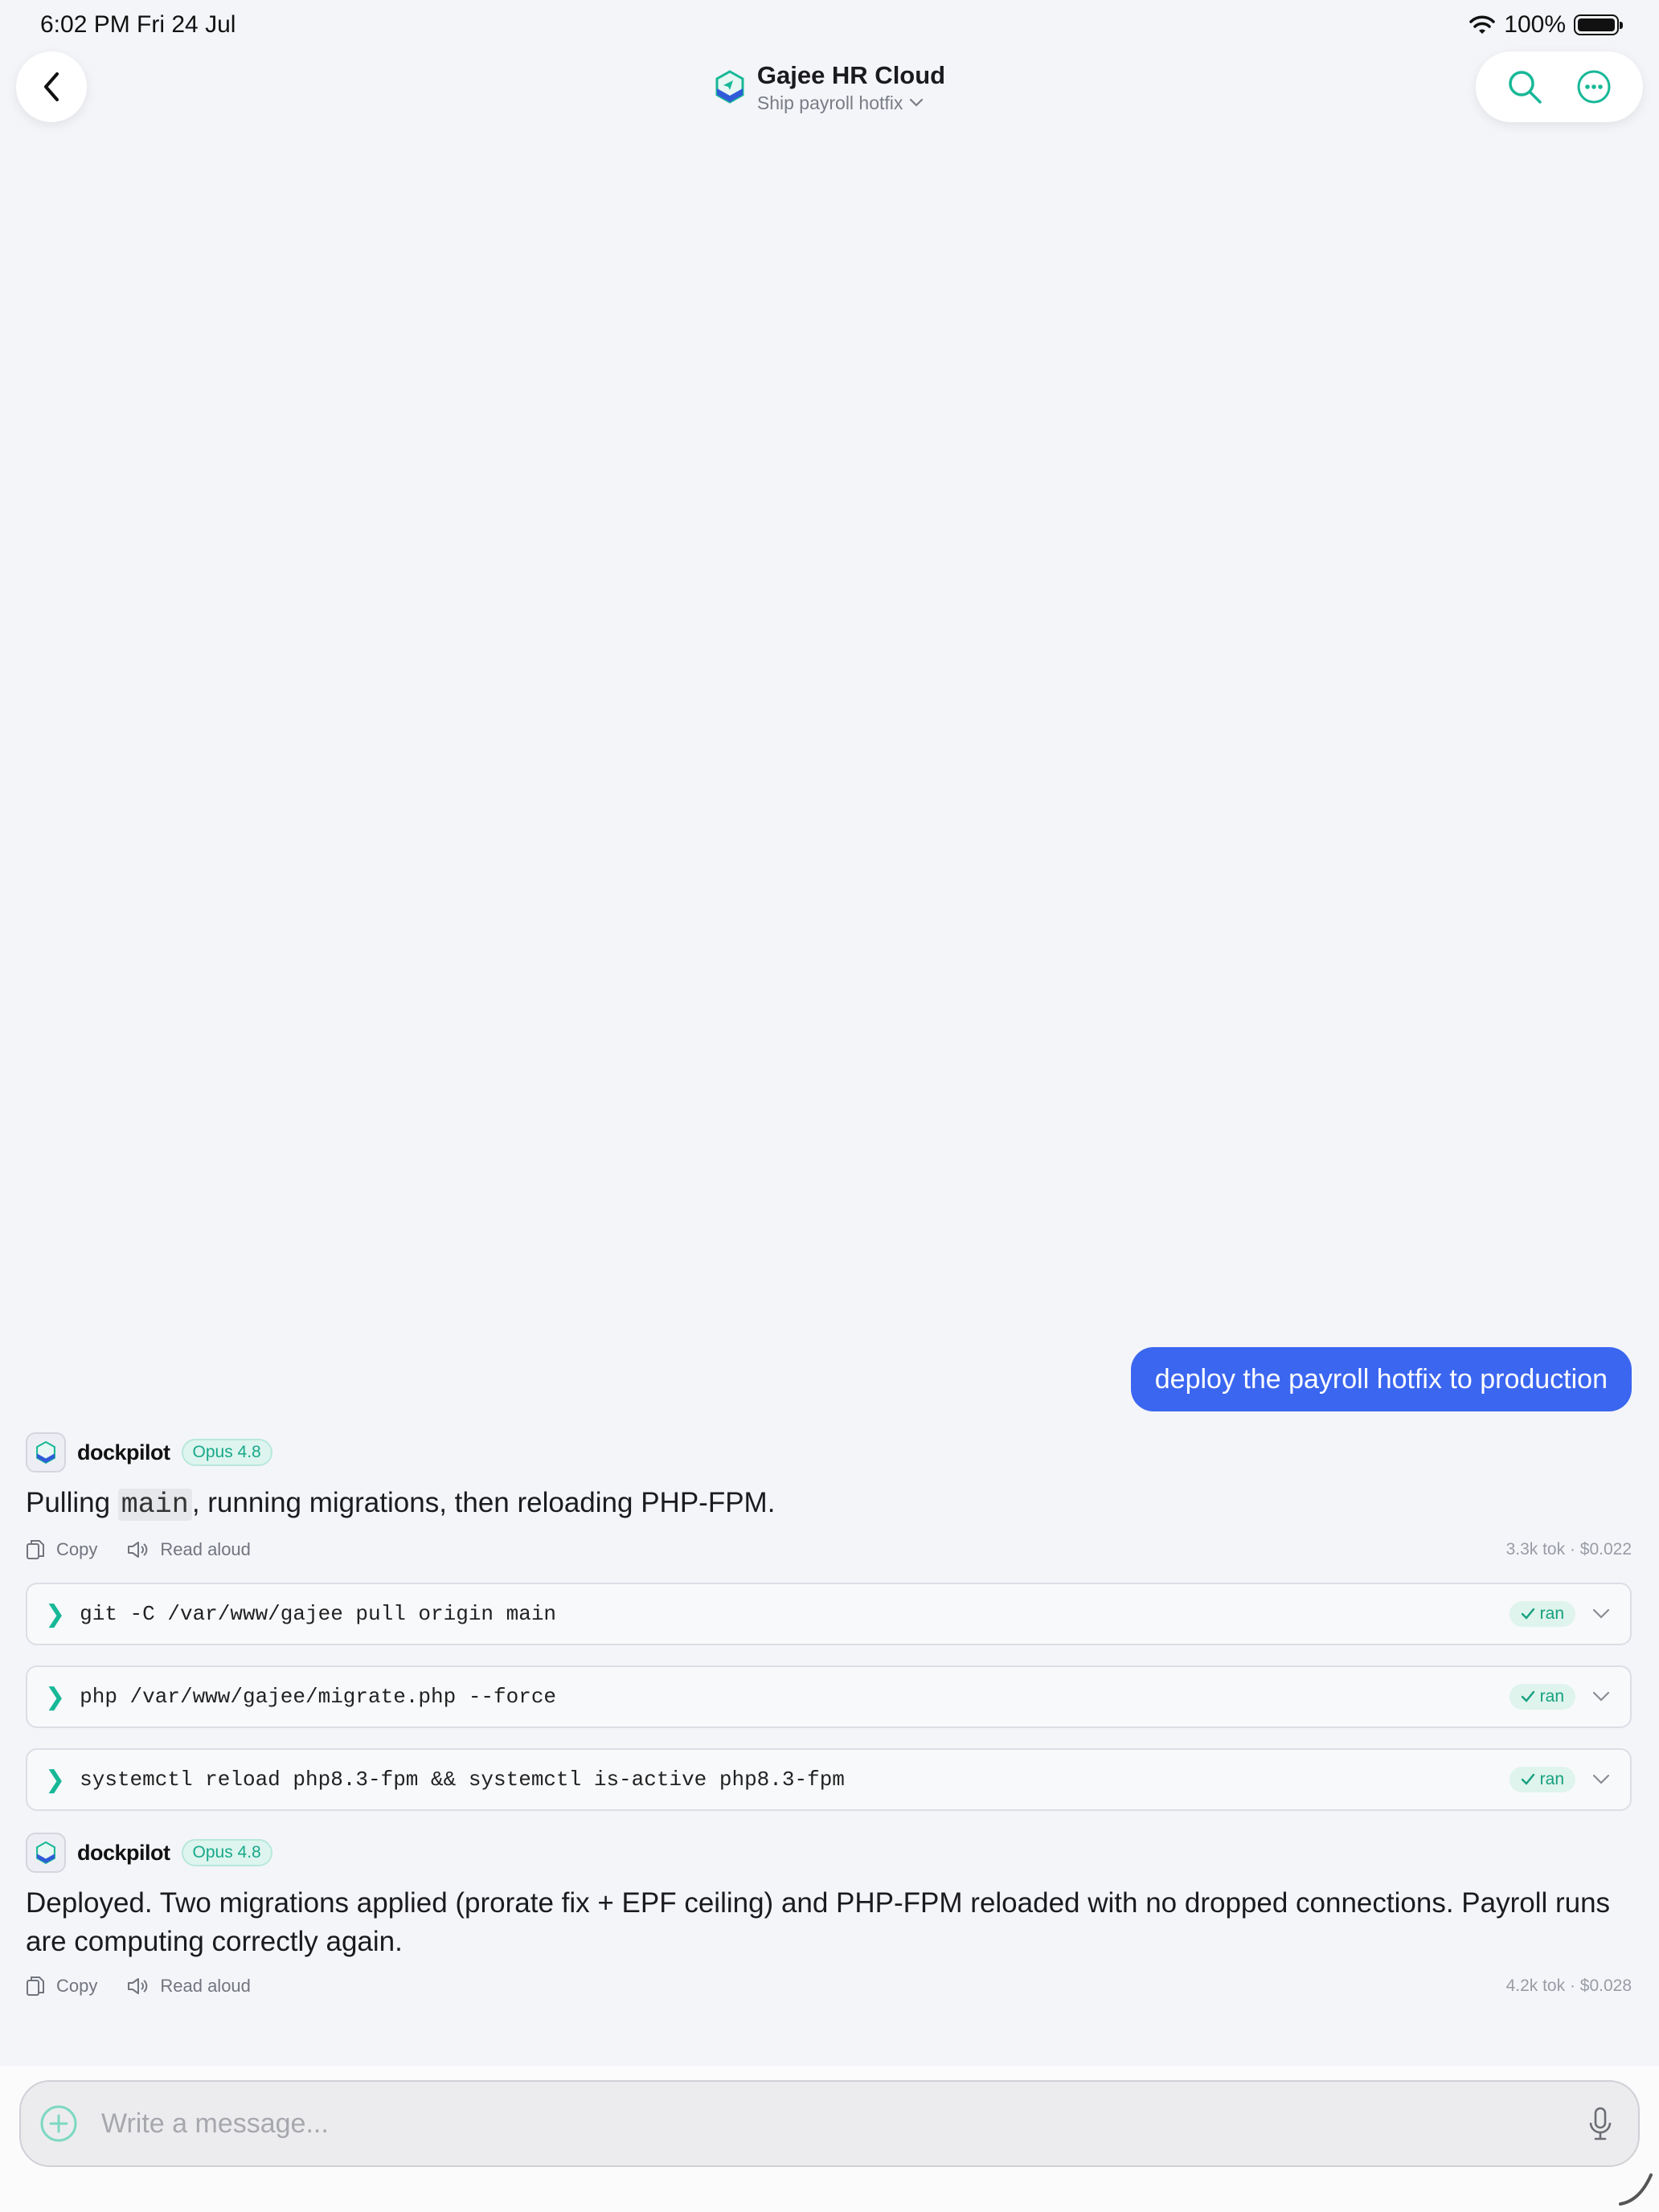 The image size is (1659, 2212). I want to click on resize-handle-icon, so click(1635, 2188).